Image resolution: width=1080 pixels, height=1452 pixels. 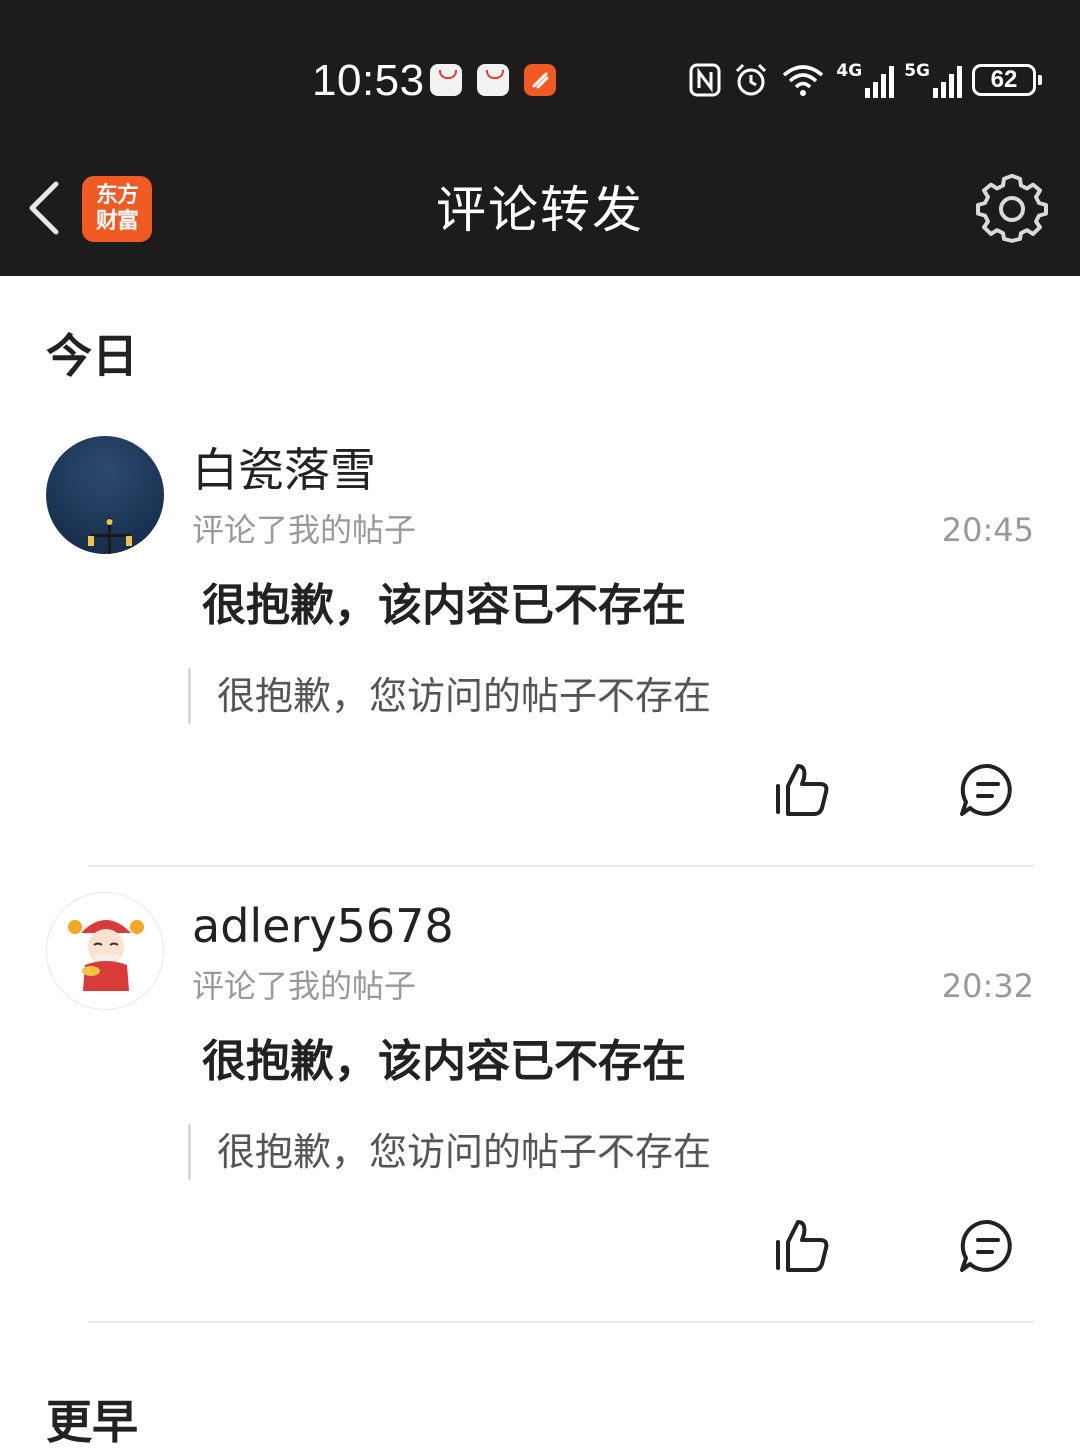 I want to click on status-time: 10:53, so click(x=368, y=80).